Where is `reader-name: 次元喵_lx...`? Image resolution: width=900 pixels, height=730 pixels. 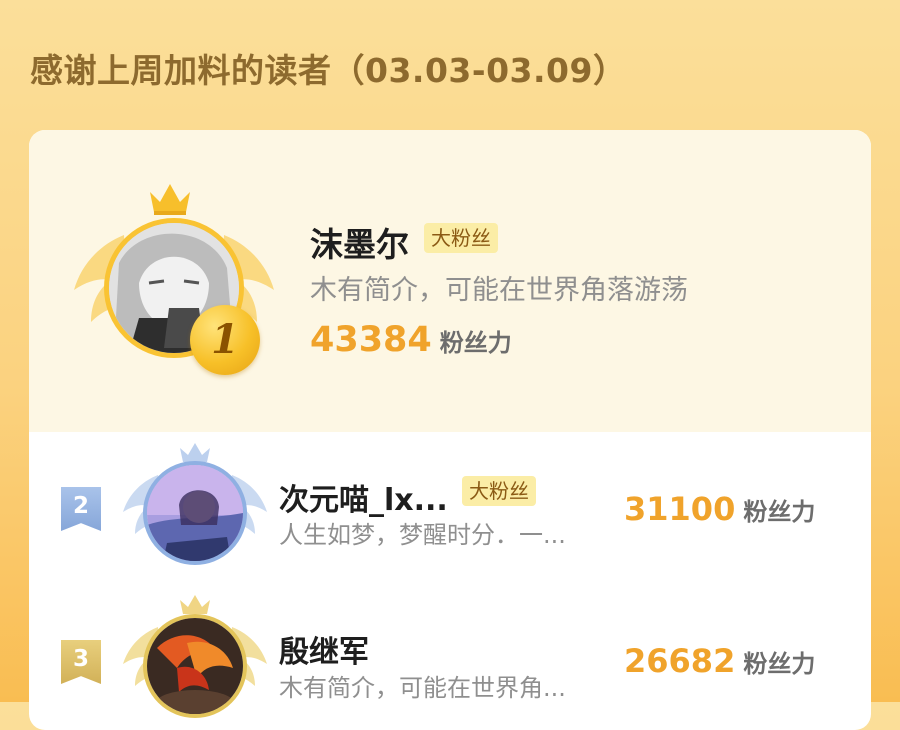
reader-name: 次元喵_lx... is located at coordinates (363, 497).